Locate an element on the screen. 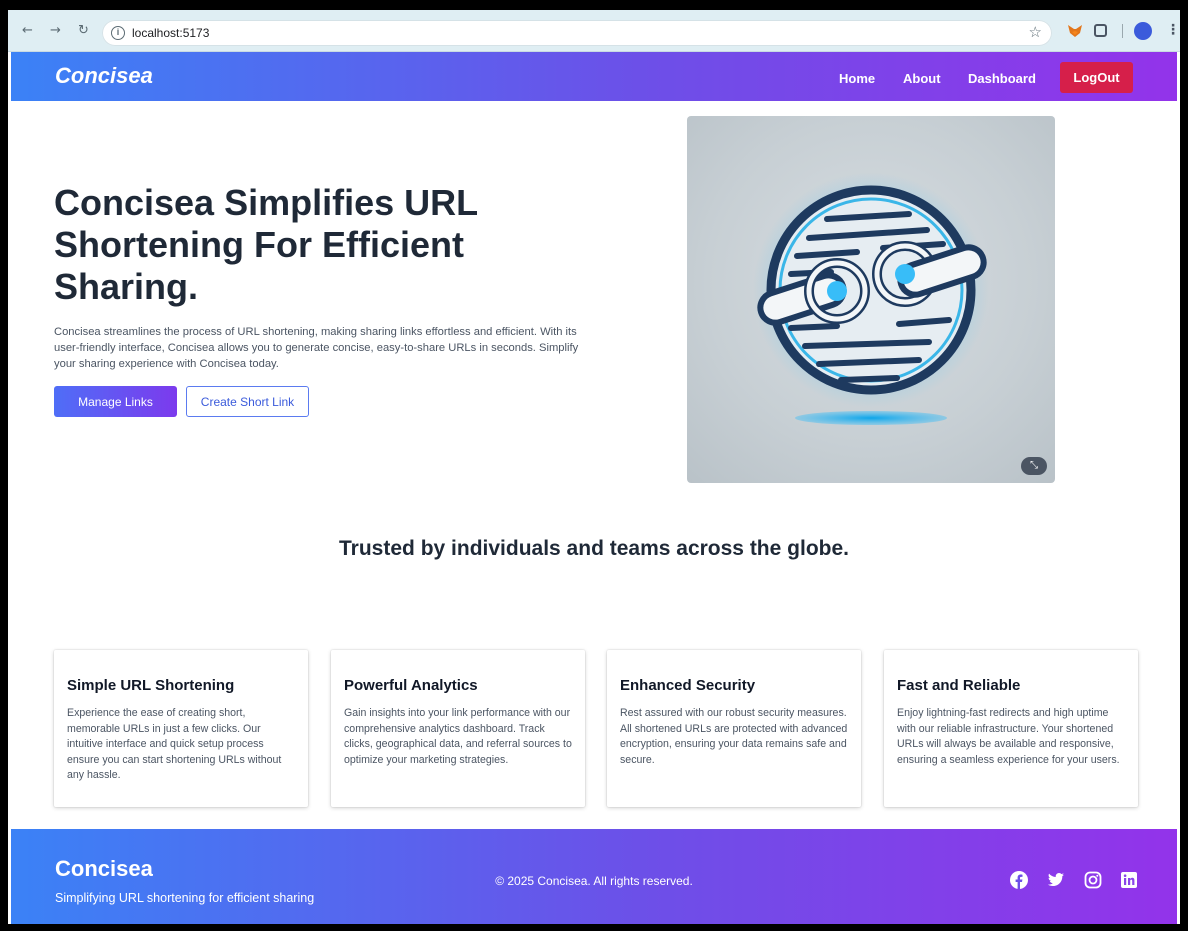  manage-links-button: Manage Links is located at coordinates (115, 401).